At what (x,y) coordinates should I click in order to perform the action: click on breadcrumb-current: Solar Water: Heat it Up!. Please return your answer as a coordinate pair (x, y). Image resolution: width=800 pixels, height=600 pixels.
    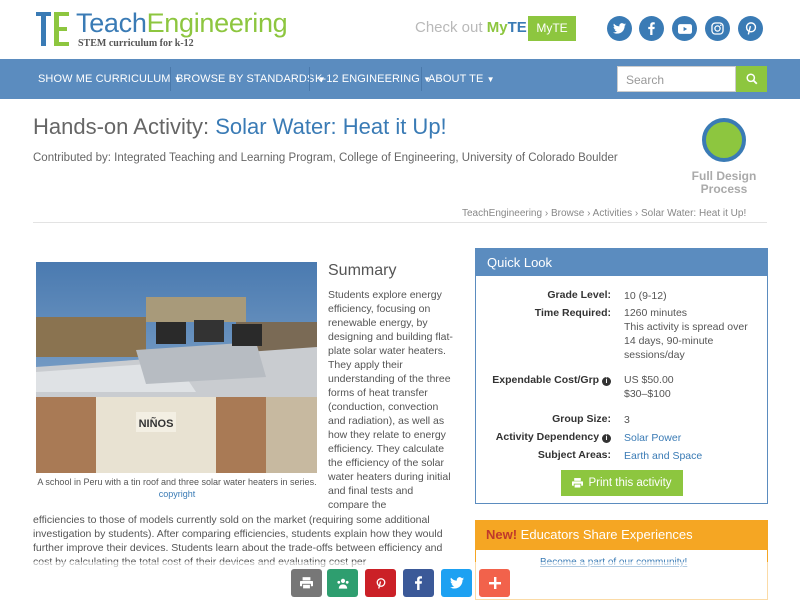
    Looking at the image, I should click on (693, 213).